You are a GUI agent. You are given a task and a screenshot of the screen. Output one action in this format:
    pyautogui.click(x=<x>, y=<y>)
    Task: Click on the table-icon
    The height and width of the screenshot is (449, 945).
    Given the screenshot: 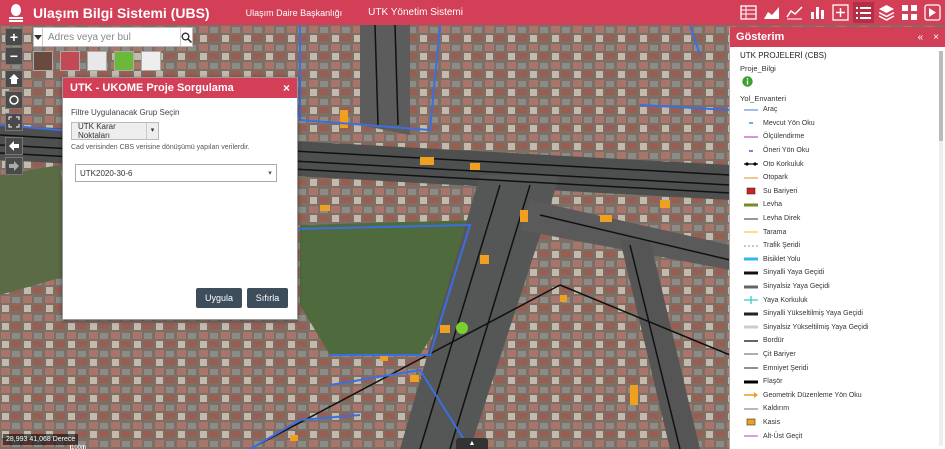 What is the action you would take?
    pyautogui.click(x=748, y=12)
    